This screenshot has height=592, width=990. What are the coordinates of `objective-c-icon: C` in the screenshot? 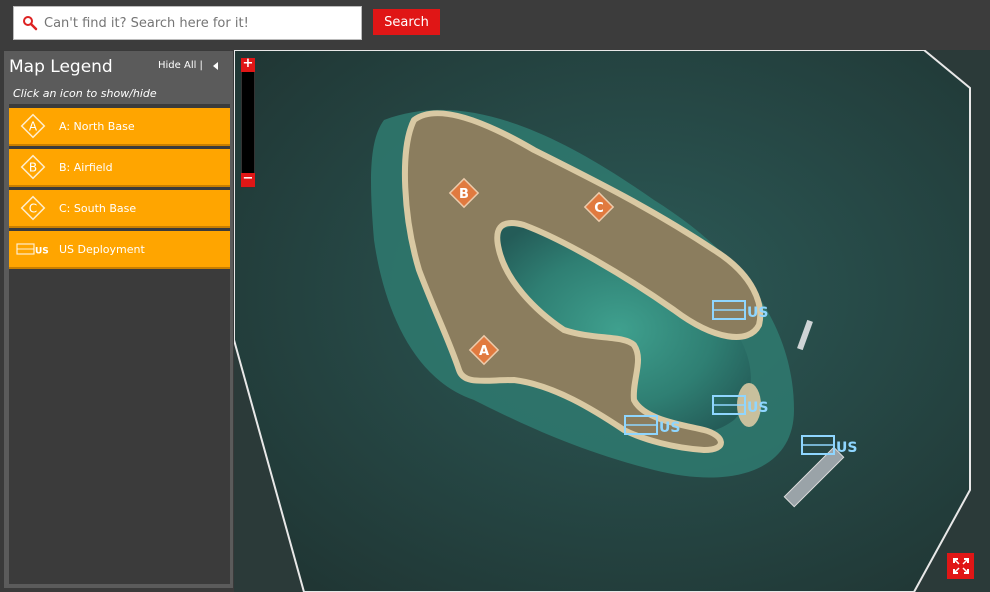 It's located at (33, 208).